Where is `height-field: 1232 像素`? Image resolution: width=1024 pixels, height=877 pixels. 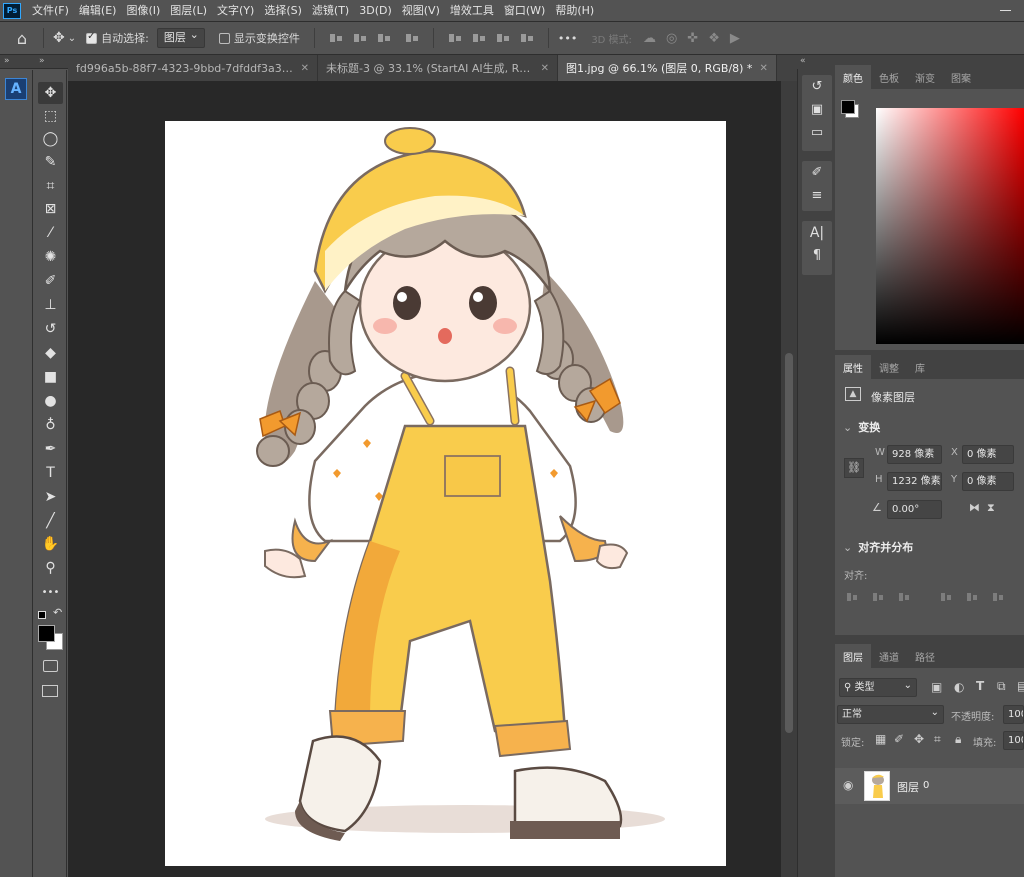
height-field: 1232 像素 is located at coordinates (914, 481).